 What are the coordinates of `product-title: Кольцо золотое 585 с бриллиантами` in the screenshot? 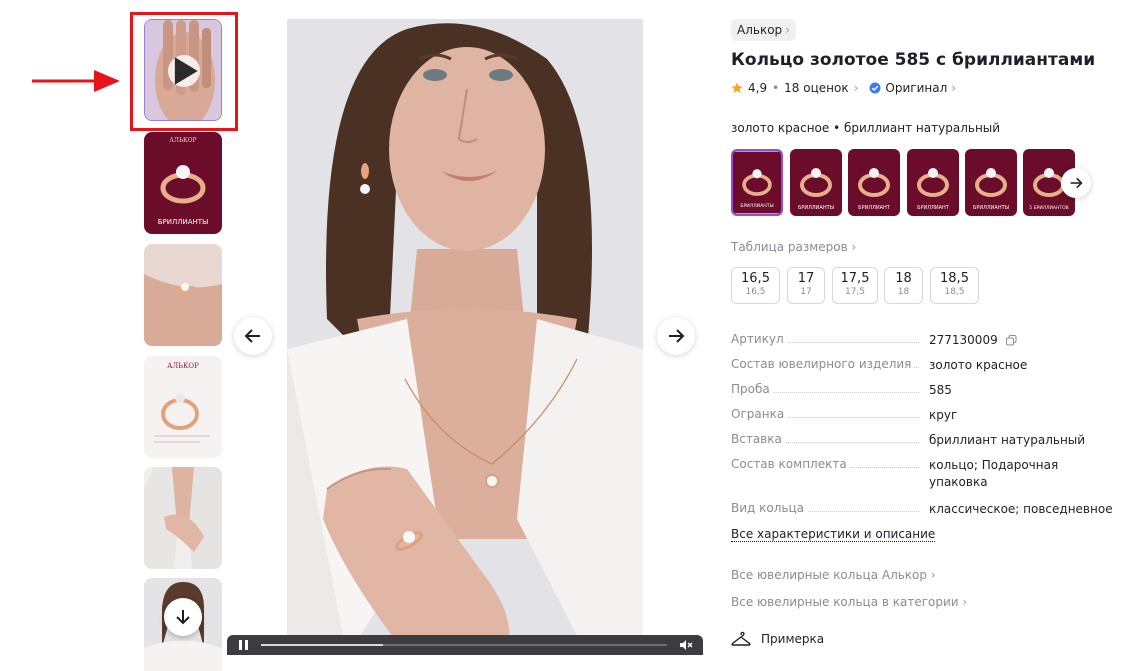 It's located at (913, 60).